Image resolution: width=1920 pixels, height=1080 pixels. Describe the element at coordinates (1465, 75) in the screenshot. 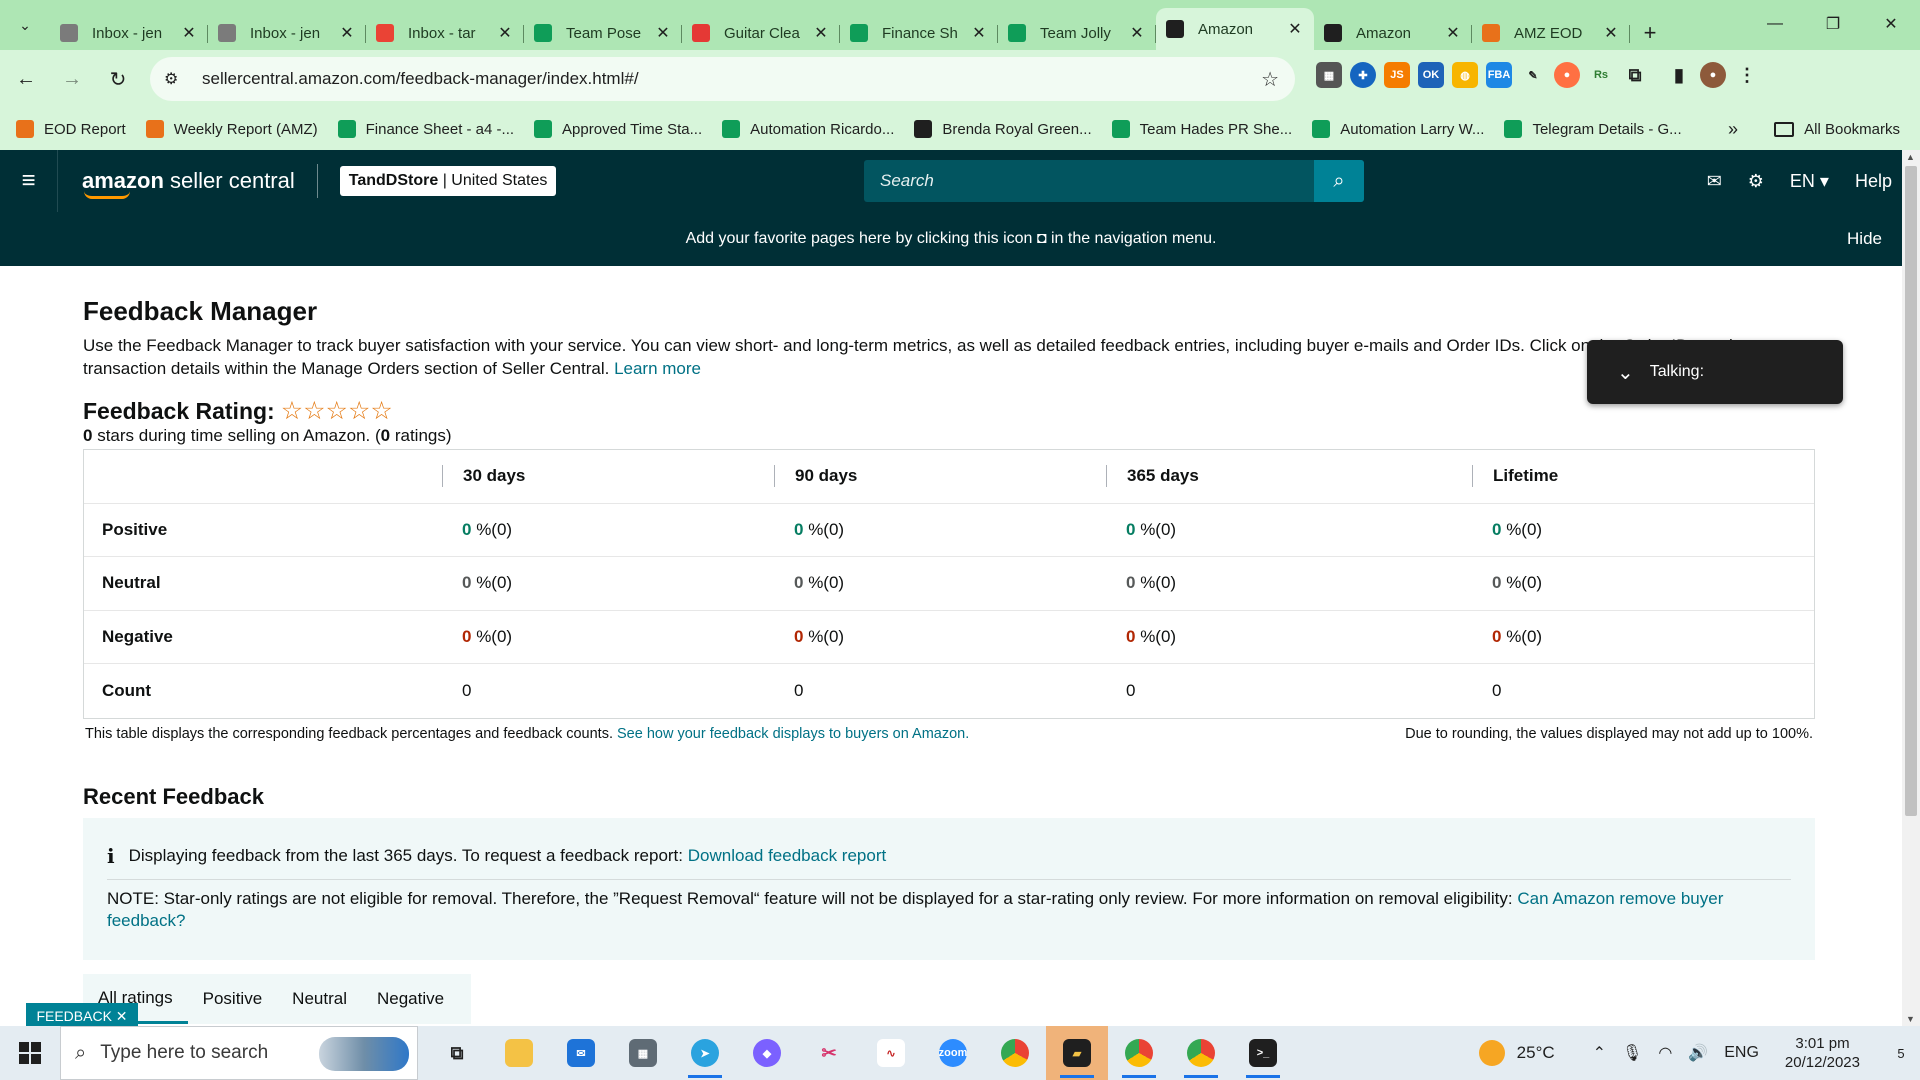

I see `extension-icon: ◍` at that location.